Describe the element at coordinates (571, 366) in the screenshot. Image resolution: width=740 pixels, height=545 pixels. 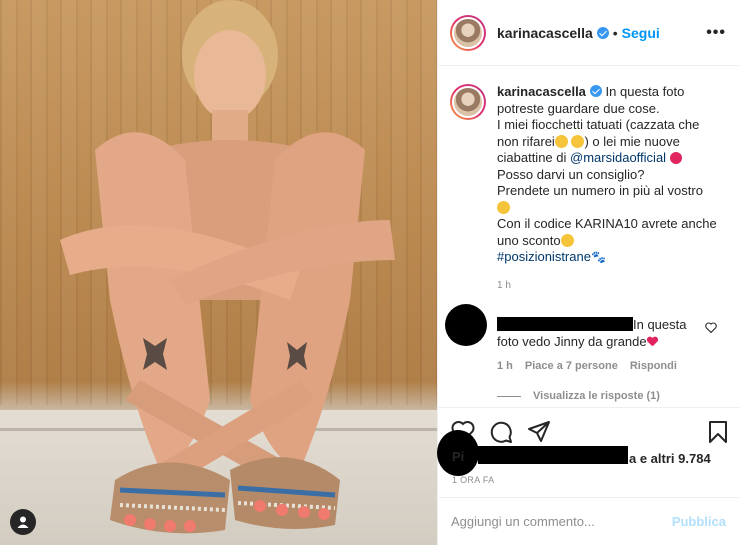
I see `comment-likes: Piace a 7 persone` at that location.